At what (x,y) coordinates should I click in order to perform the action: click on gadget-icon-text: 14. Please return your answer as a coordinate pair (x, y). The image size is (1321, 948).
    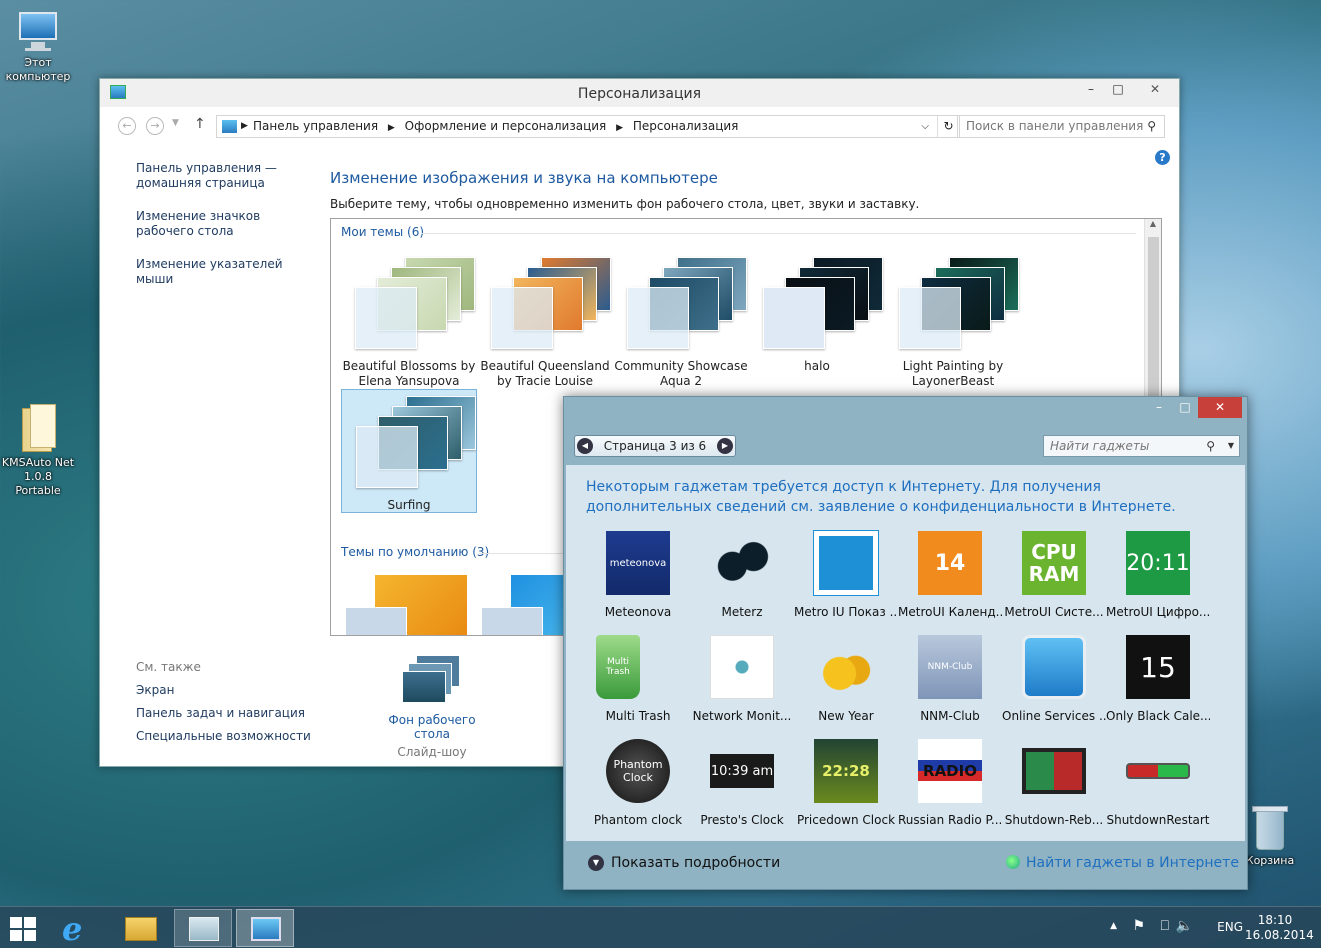
    Looking at the image, I should click on (950, 563).